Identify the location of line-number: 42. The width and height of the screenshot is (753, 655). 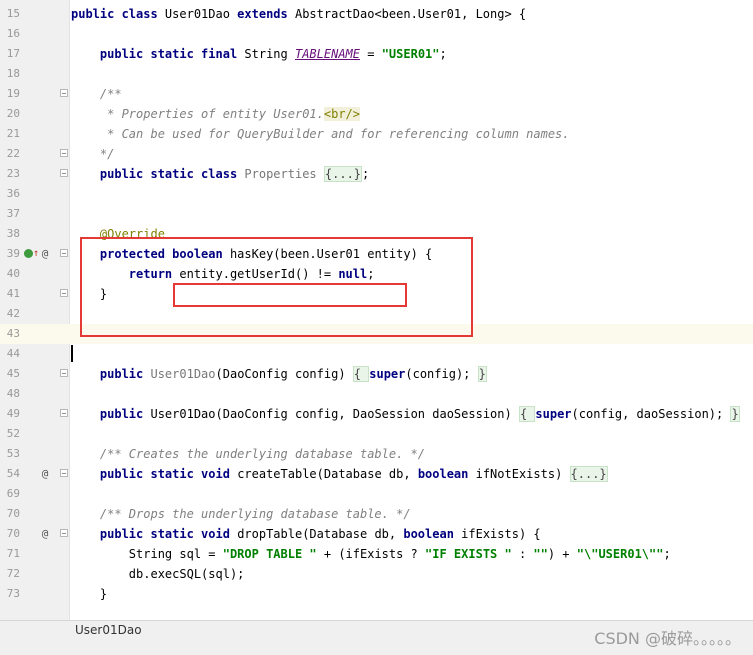
(13, 313).